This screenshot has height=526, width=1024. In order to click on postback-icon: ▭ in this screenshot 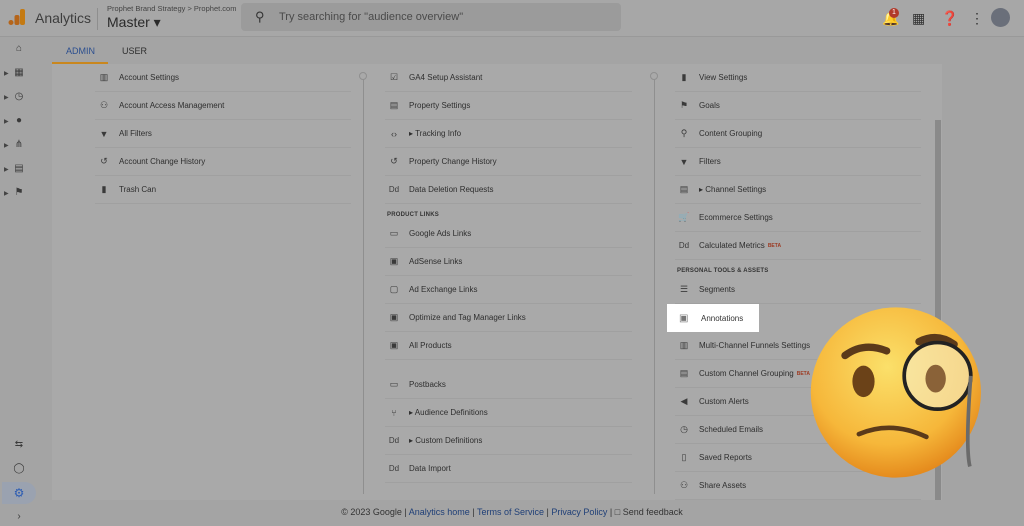, I will do `click(394, 384)`.